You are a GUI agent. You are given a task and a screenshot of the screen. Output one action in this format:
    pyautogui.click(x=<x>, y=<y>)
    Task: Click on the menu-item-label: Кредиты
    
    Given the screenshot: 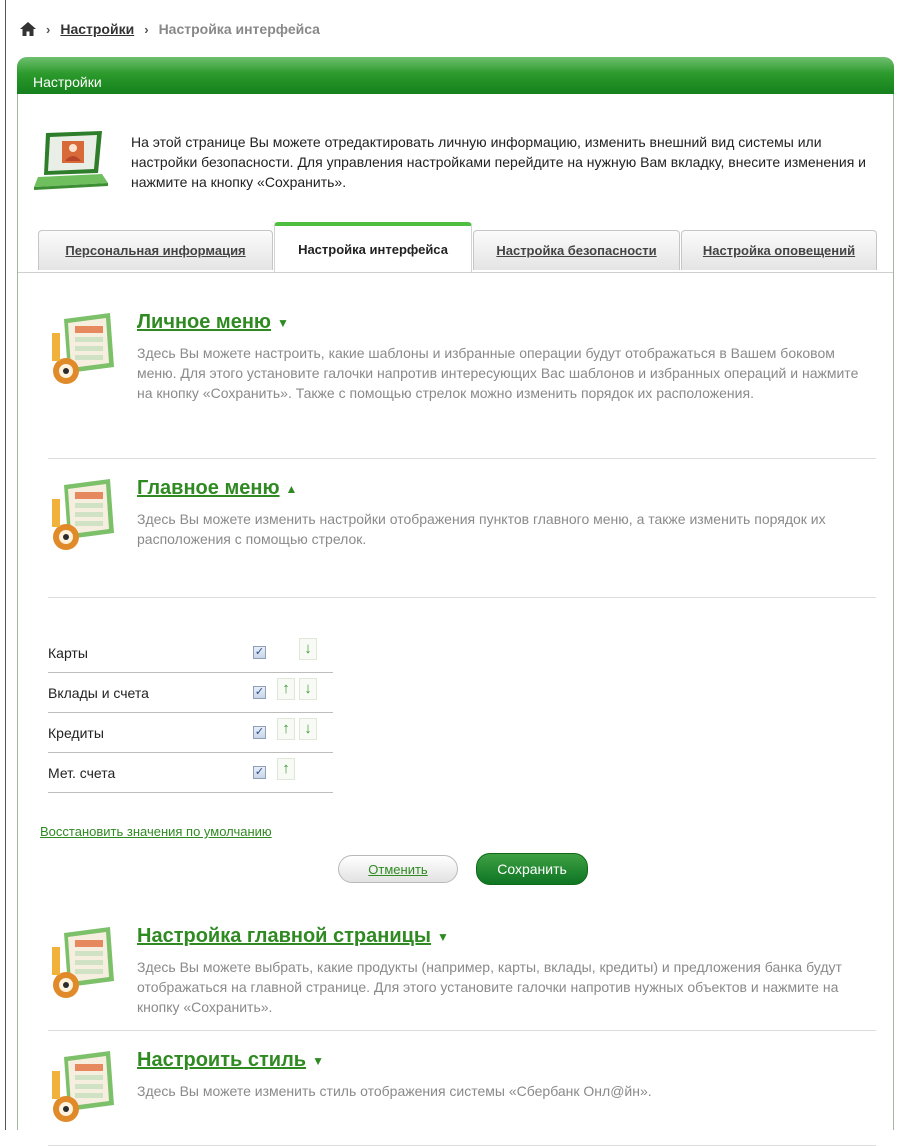 What is the action you would take?
    pyautogui.click(x=76, y=732)
    